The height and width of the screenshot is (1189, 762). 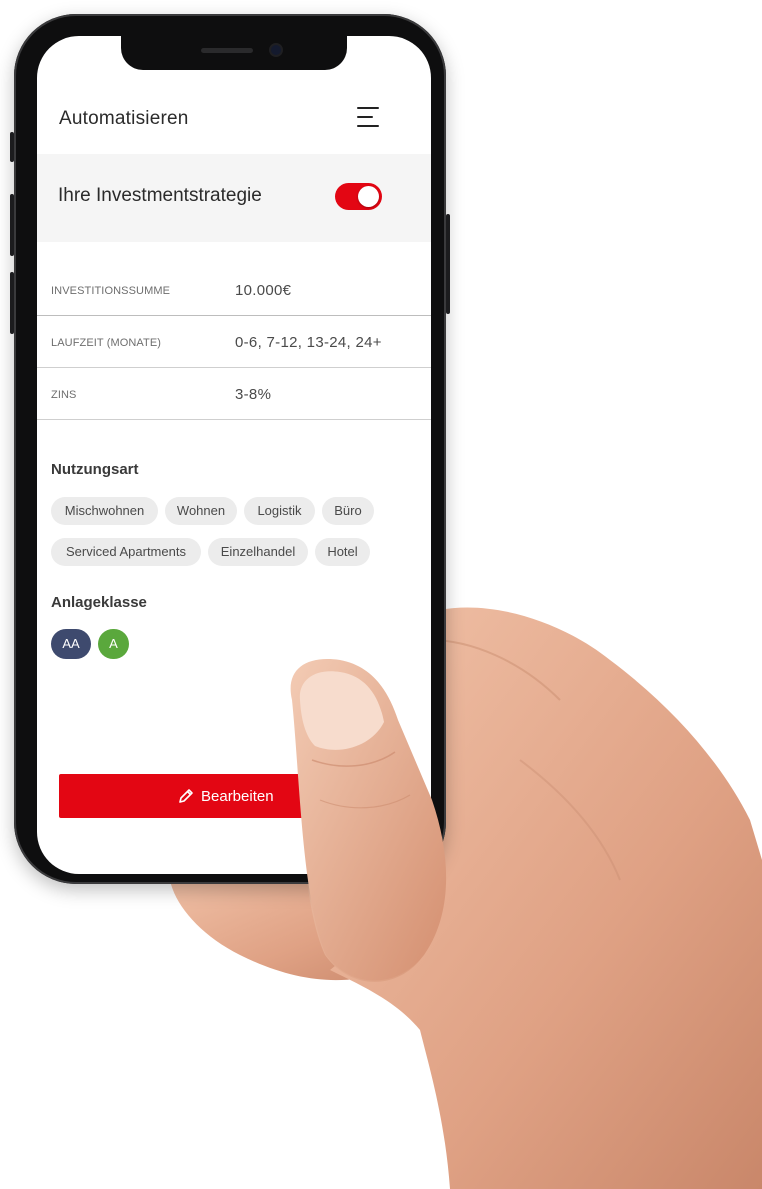 What do you see at coordinates (276, 50) in the screenshot?
I see `front-camera-icon` at bounding box center [276, 50].